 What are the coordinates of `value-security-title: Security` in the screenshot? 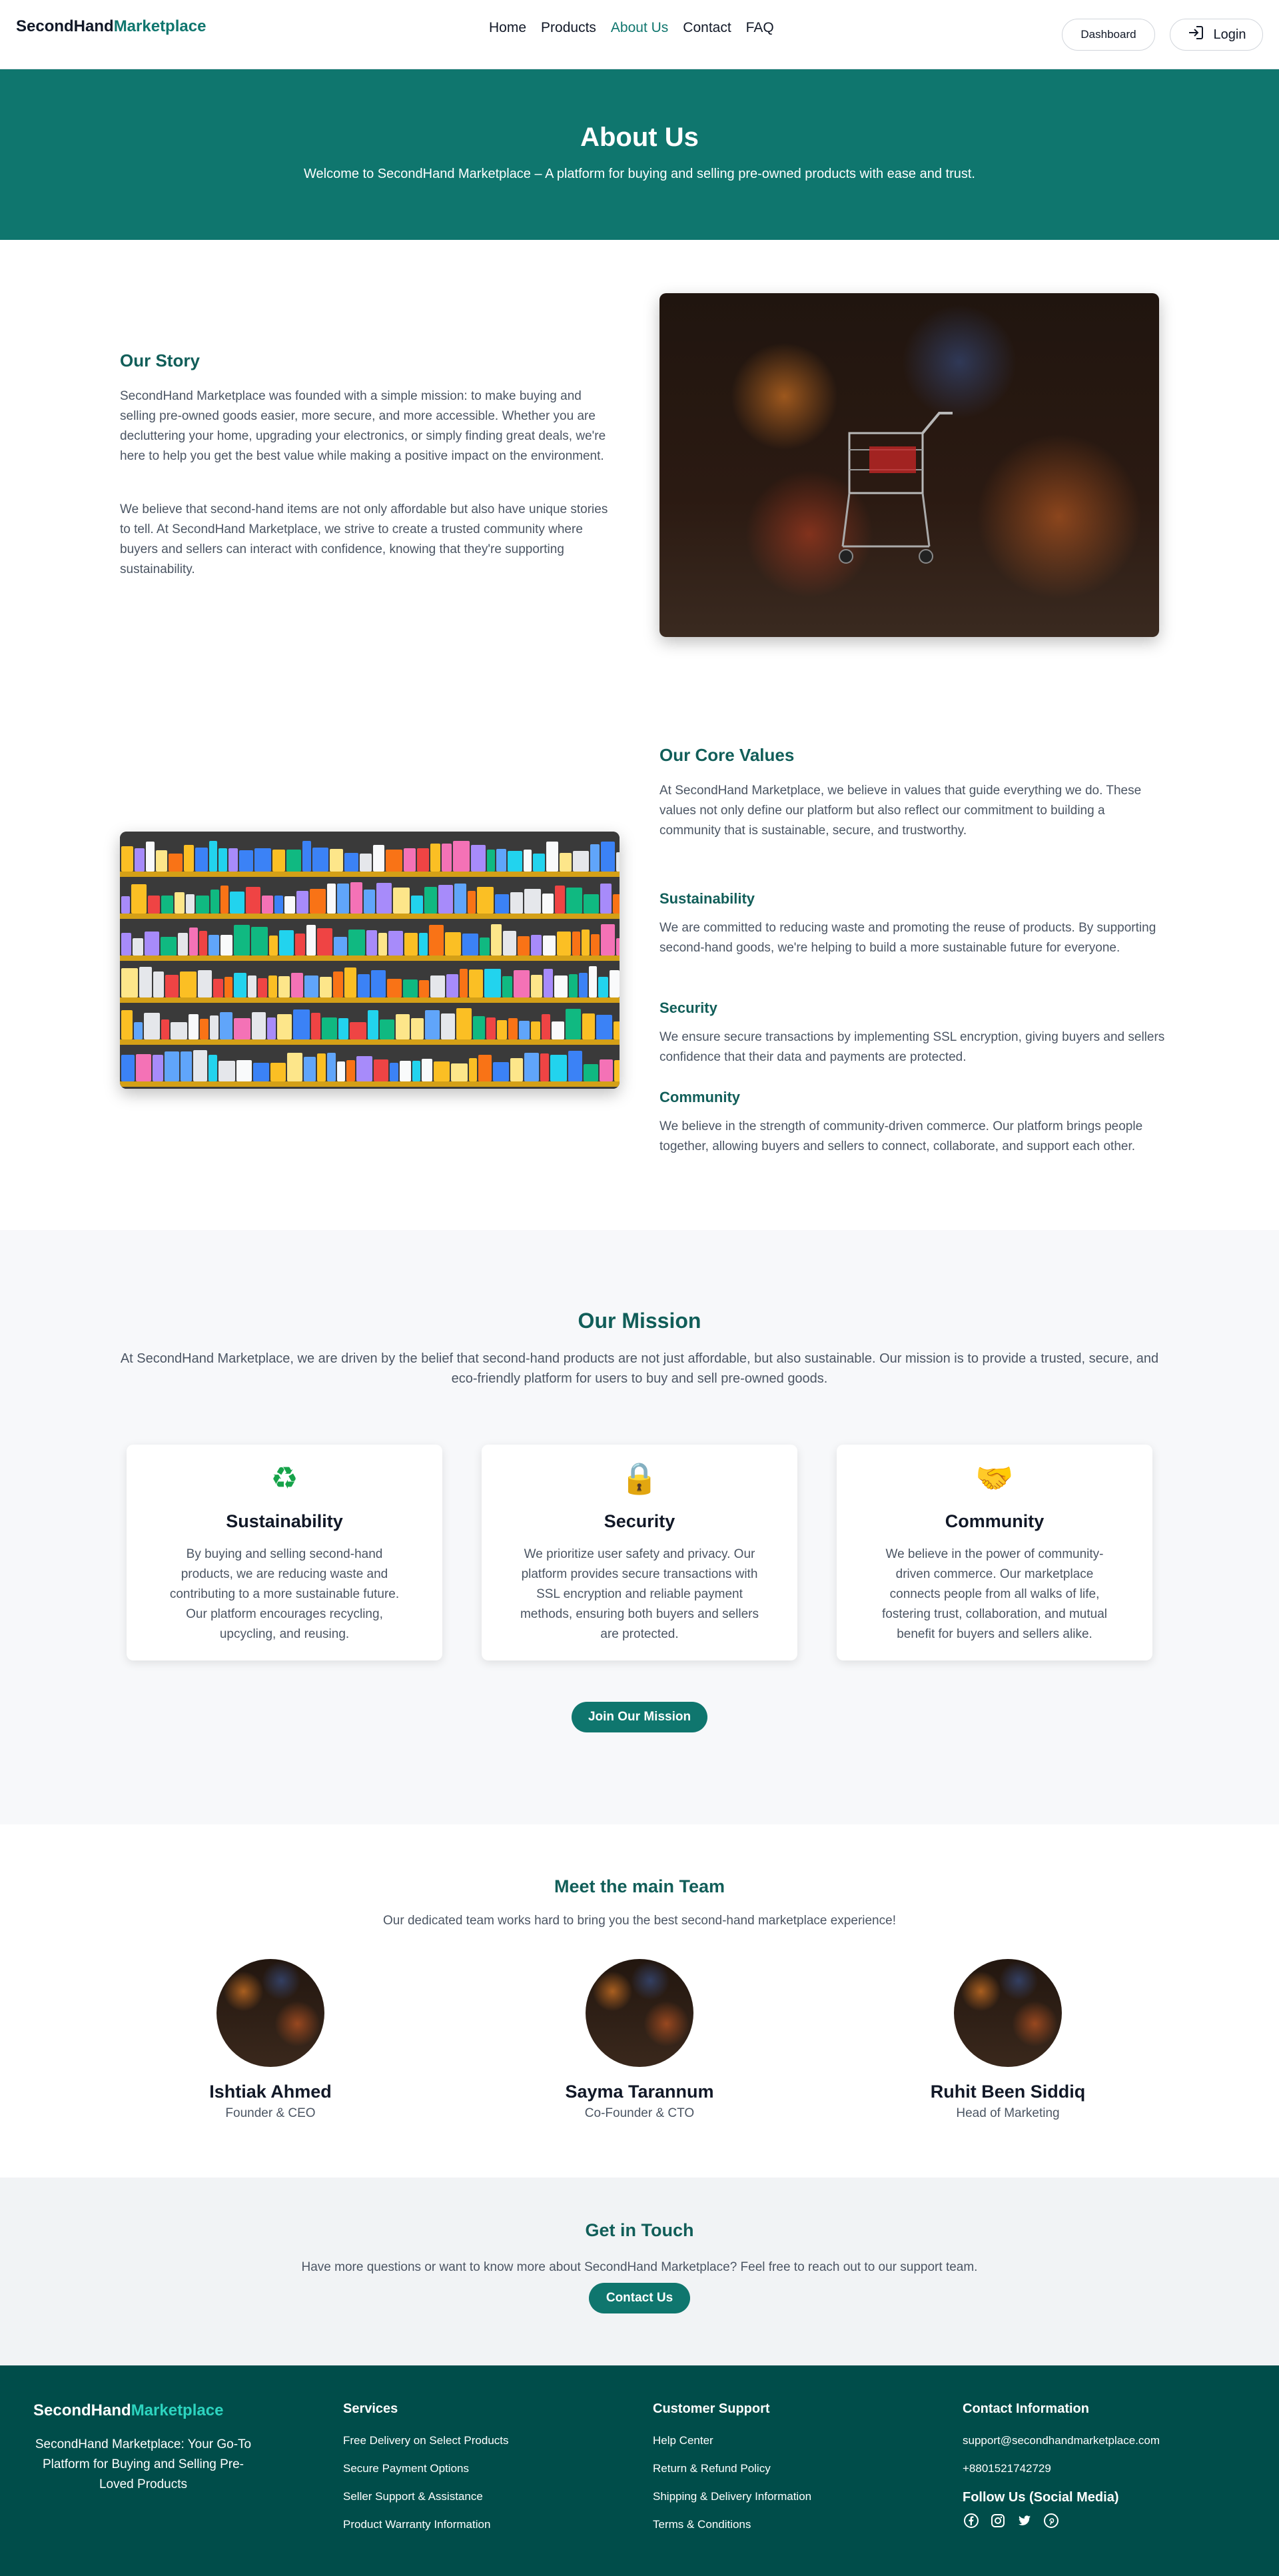 It's located at (688, 1007).